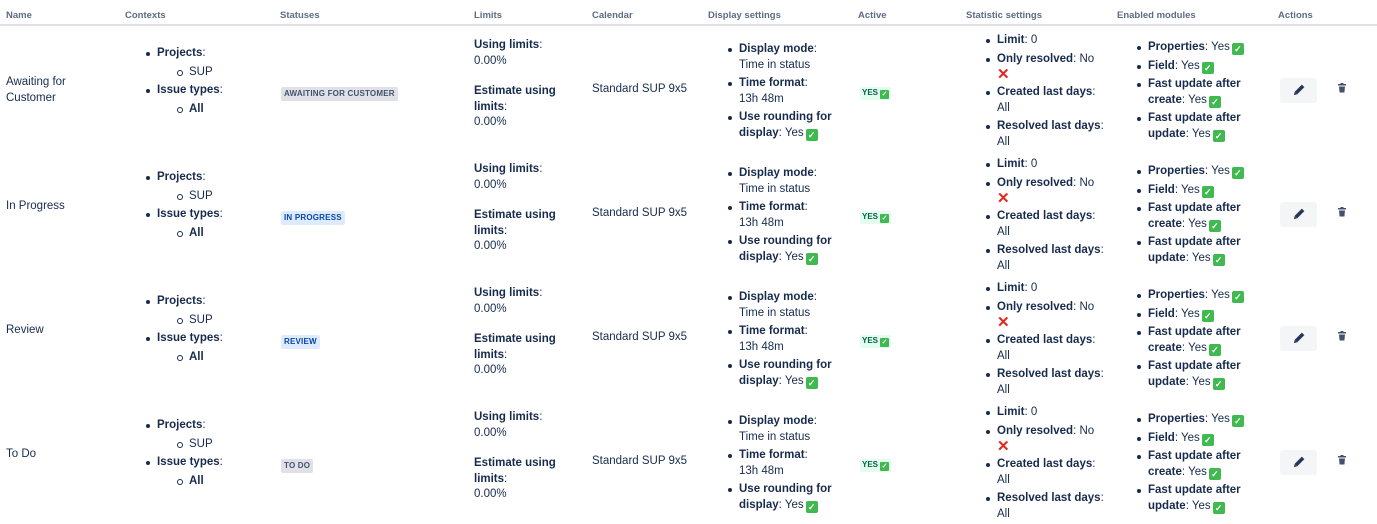  What do you see at coordinates (313, 218) in the screenshot?
I see `status-lozenge: IN PROGRESS` at bounding box center [313, 218].